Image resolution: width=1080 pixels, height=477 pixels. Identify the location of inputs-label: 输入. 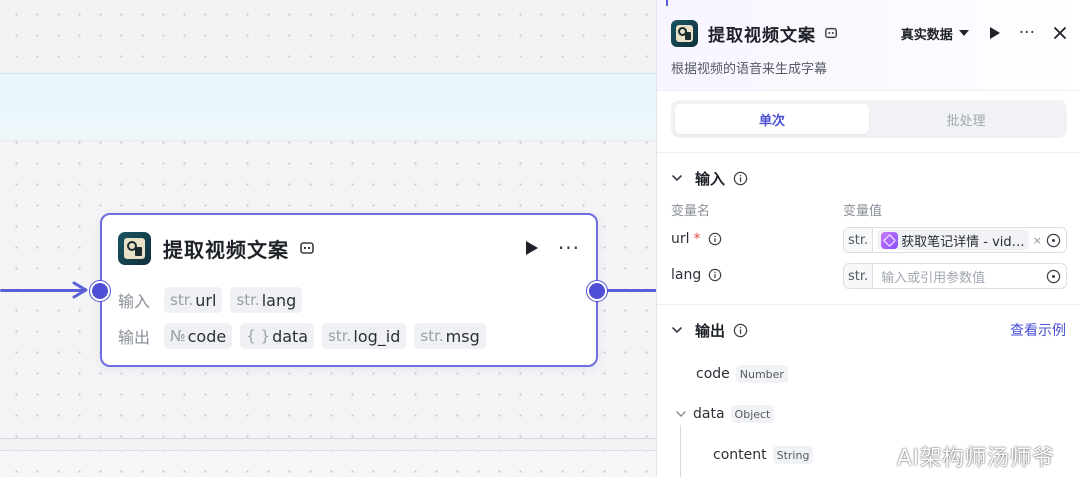
(134, 301).